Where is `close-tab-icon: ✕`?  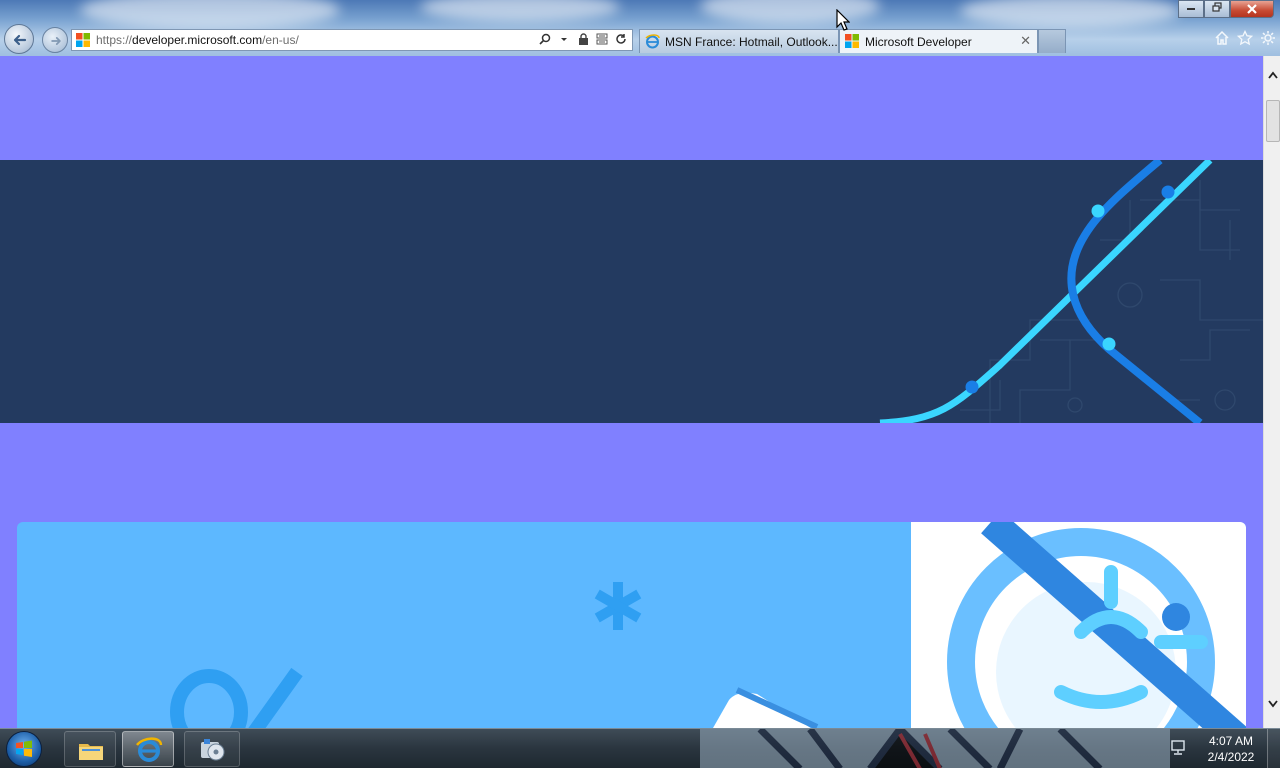
close-tab-icon: ✕ is located at coordinates (1025, 41).